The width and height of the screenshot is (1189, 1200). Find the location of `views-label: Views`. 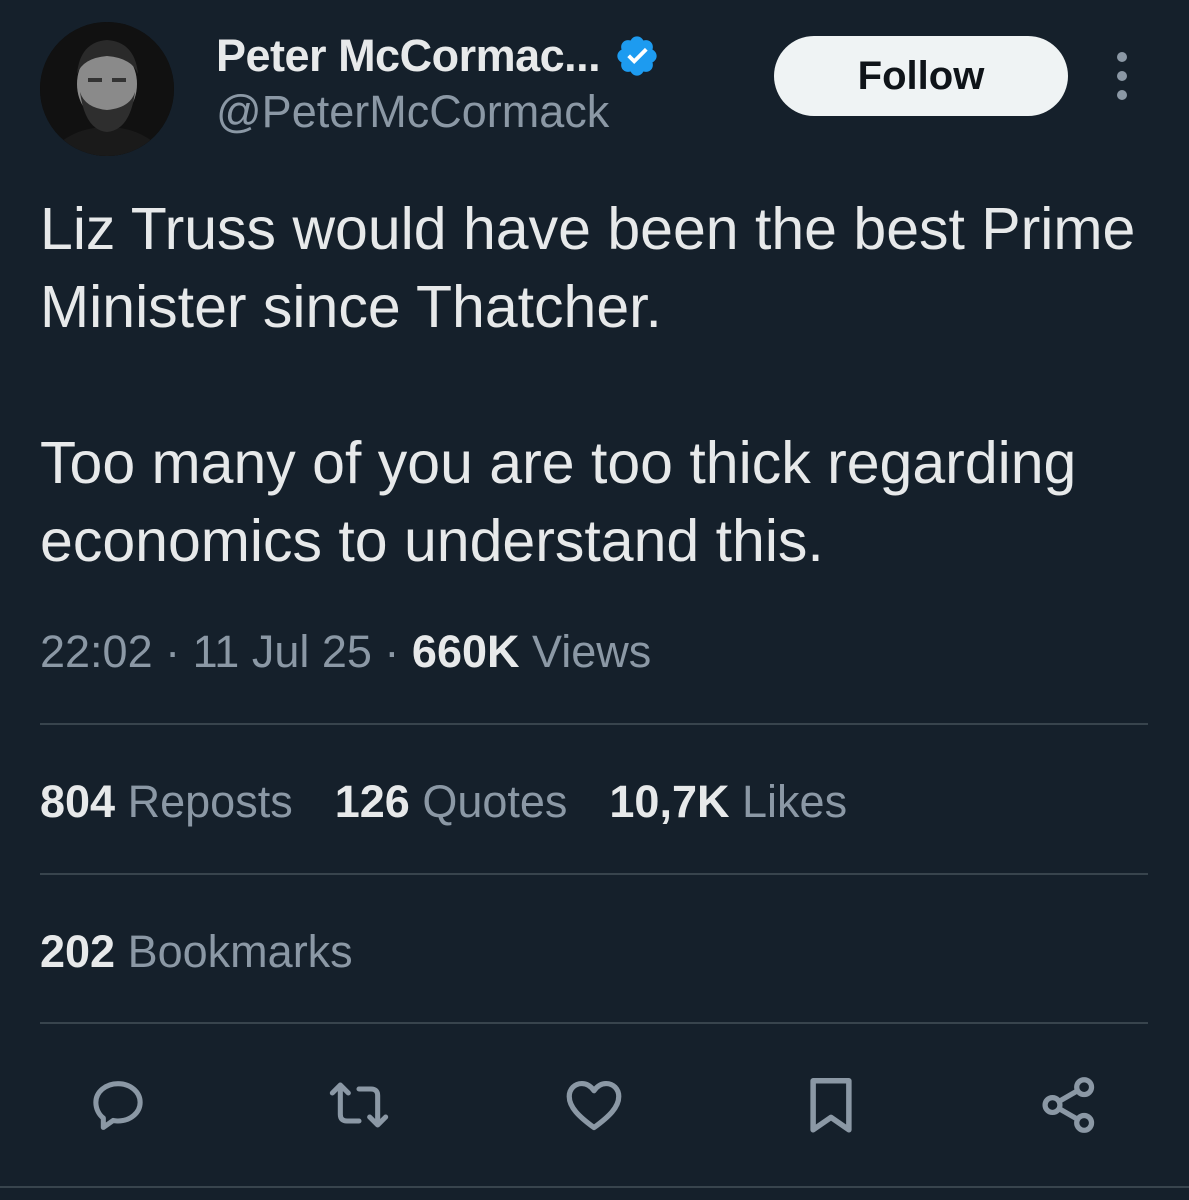

views-label: Views is located at coordinates (592, 651).